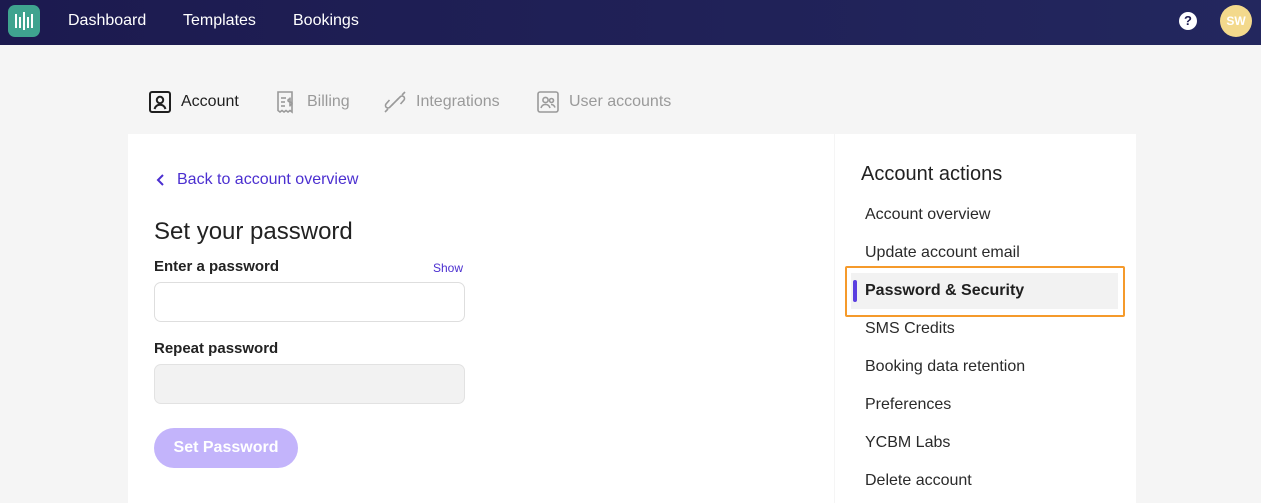 Image resolution: width=1261 pixels, height=503 pixels. Describe the element at coordinates (286, 102) in the screenshot. I see `billing-icon` at that location.